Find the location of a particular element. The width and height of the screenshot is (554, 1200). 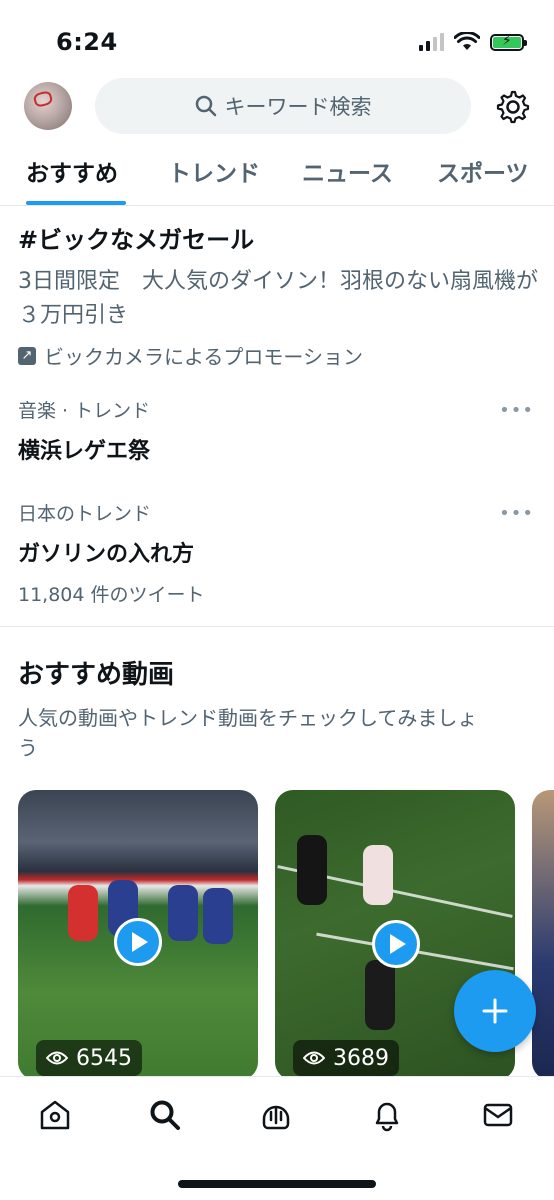

tab-trends: トレンド is located at coordinates (214, 171).